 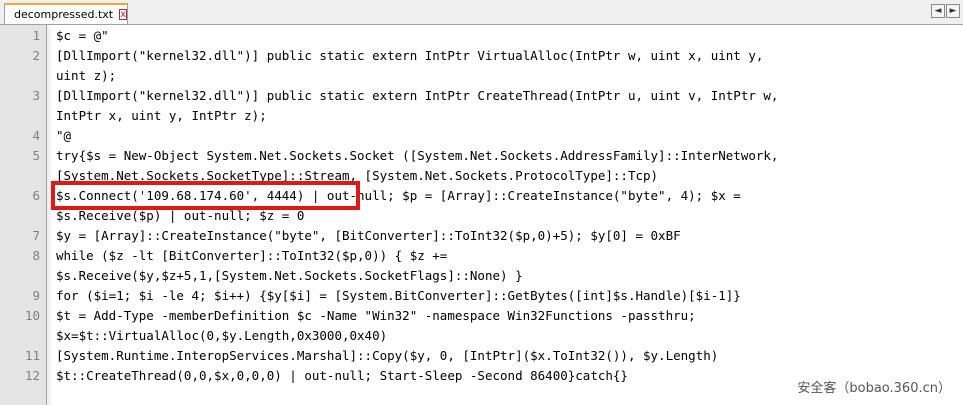 I want to click on scroll-tabs-left-button: ◄, so click(x=938, y=11).